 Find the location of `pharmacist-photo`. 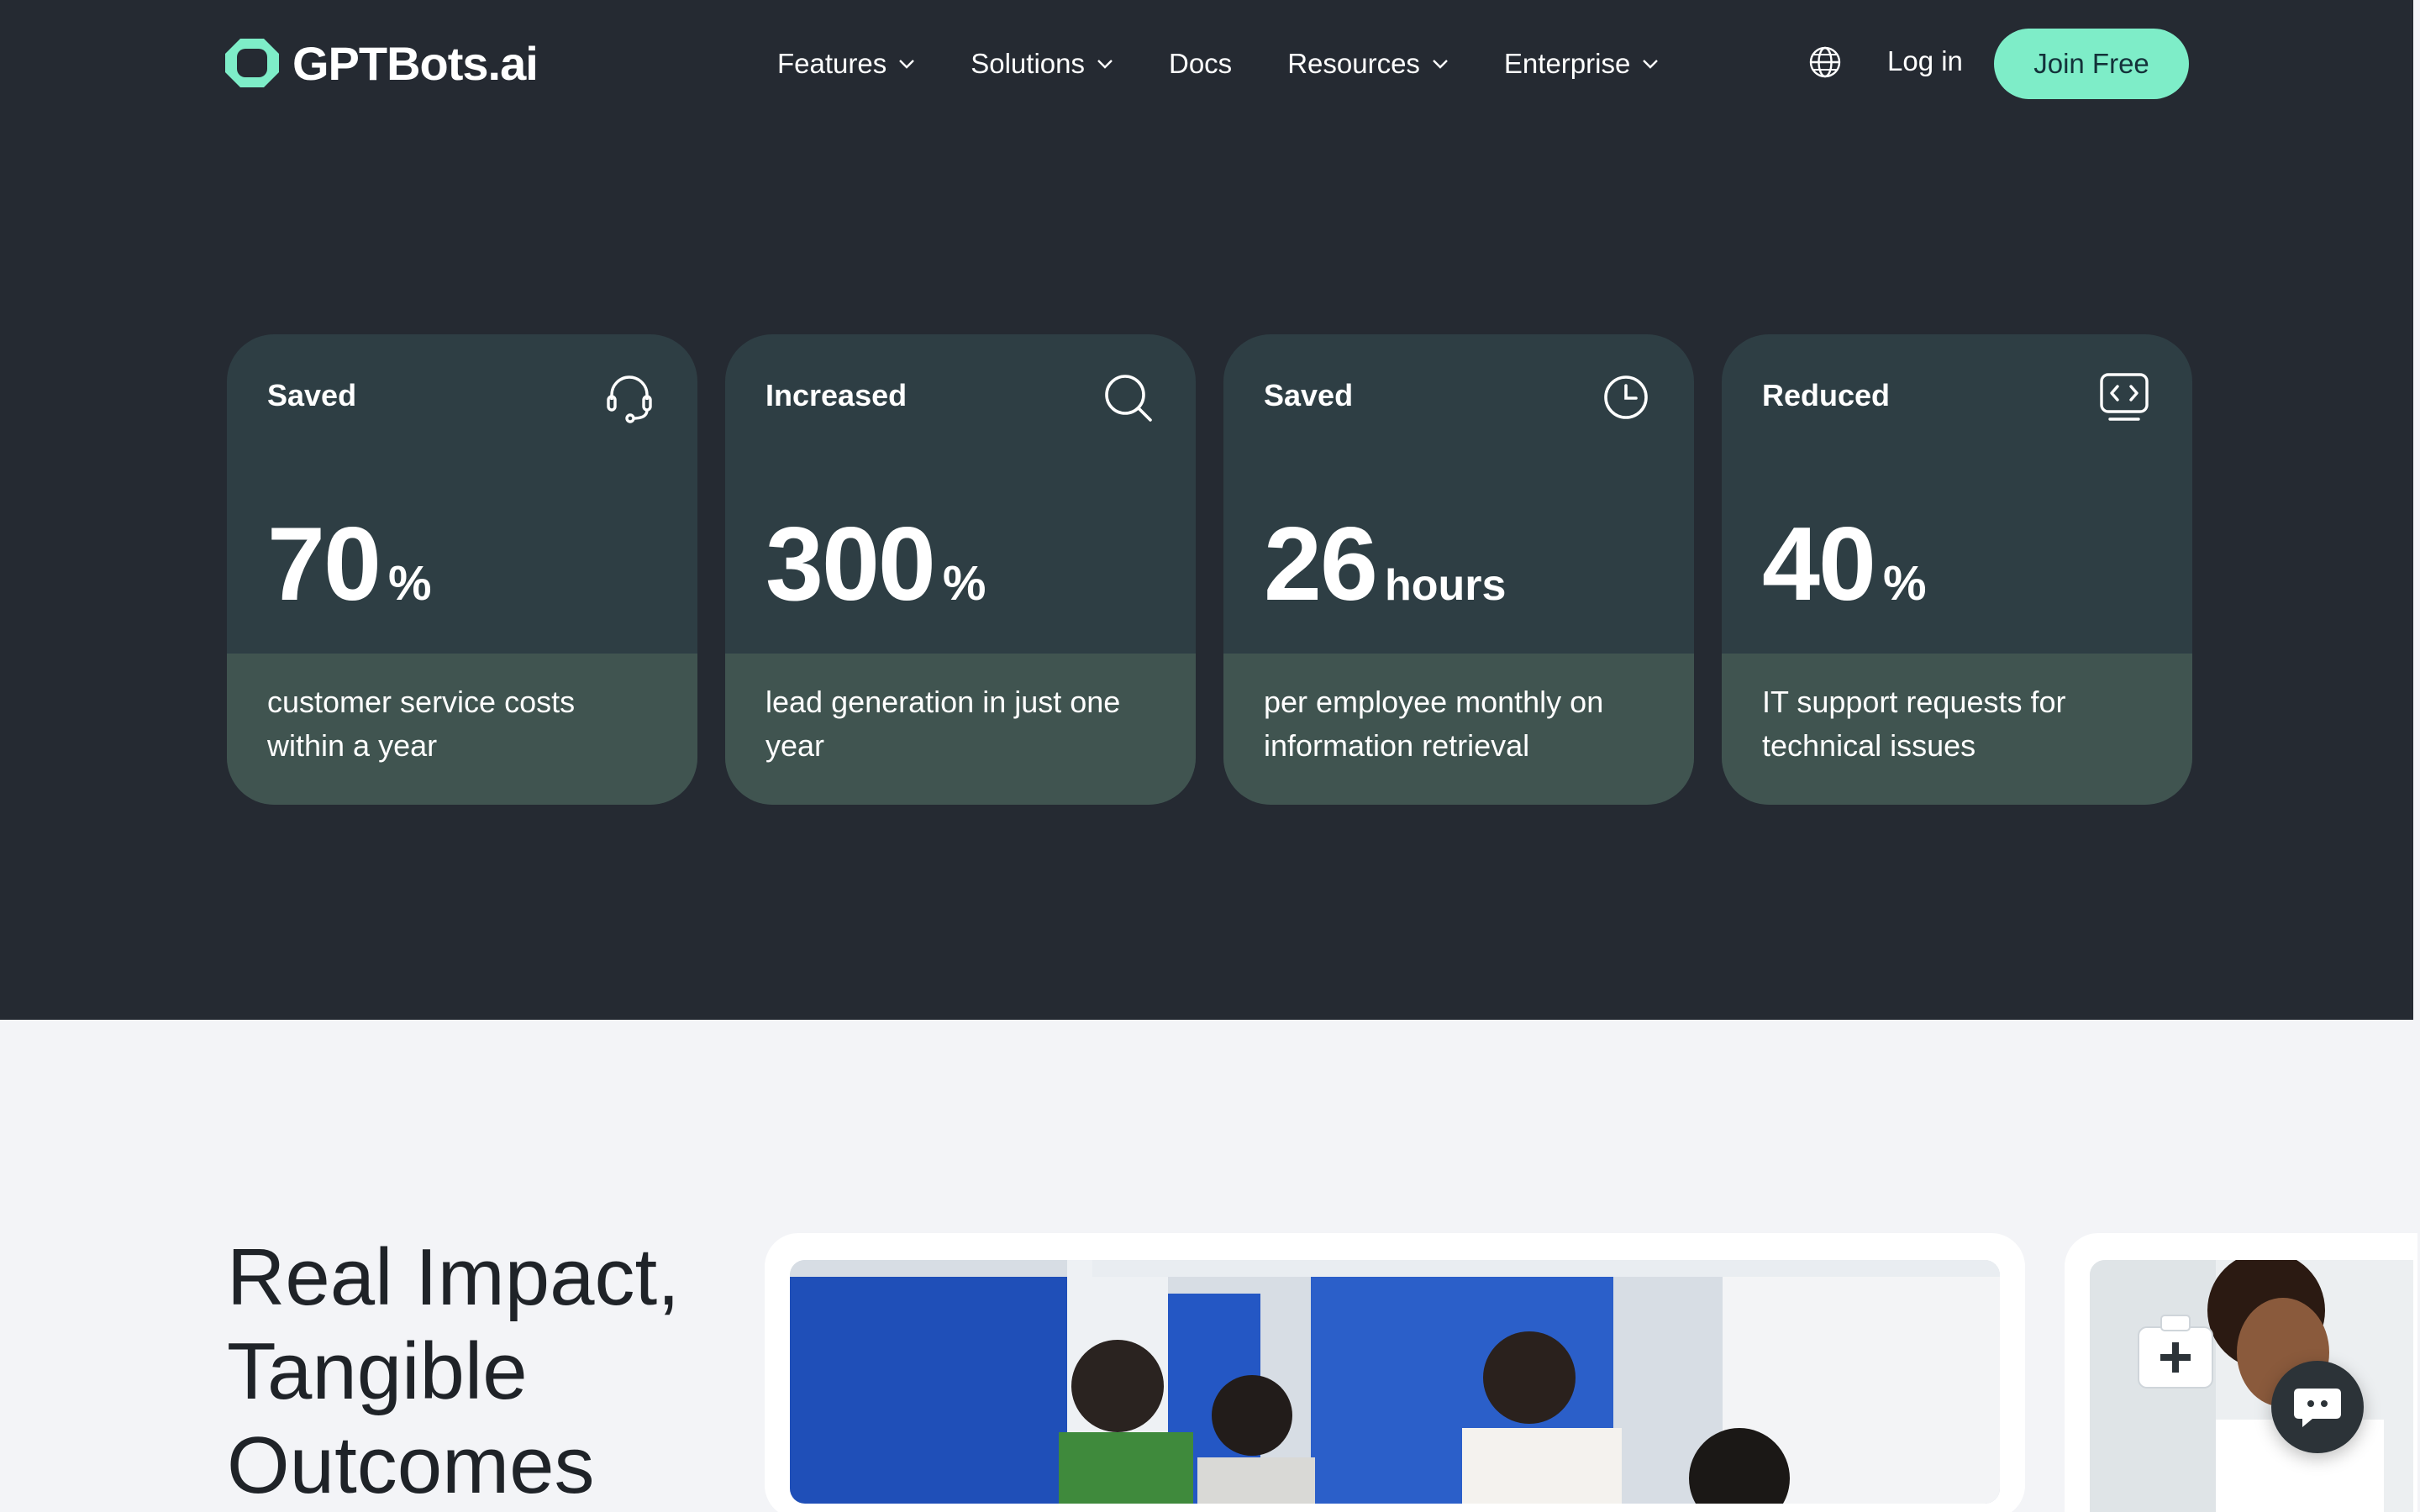

pharmacist-photo is located at coordinates (2251, 1386).